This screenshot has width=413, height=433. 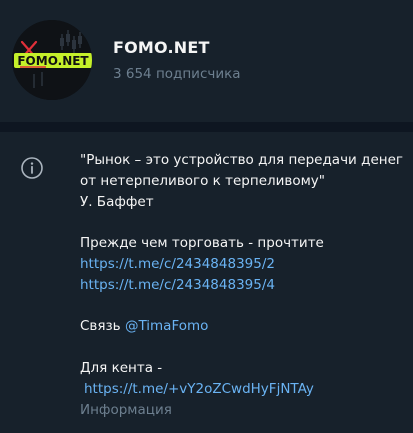 I want to click on kent-label: Для кента -, so click(x=121, y=367).